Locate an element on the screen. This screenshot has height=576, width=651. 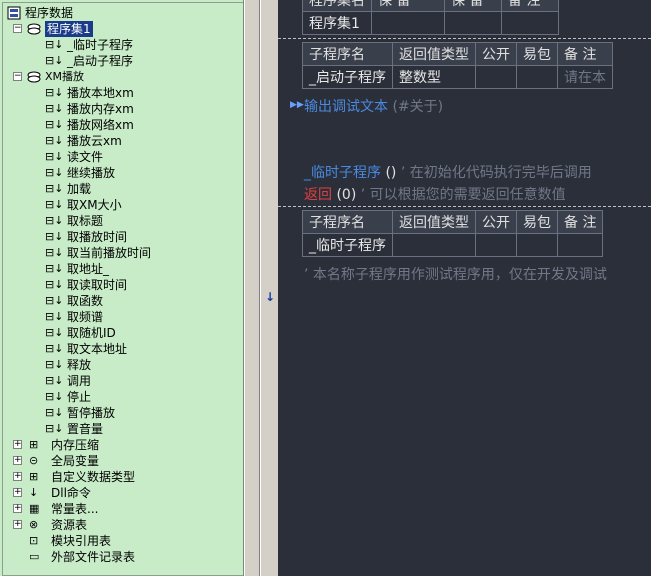
tree-node-label: 自定义数据类型 is located at coordinates (93, 477).